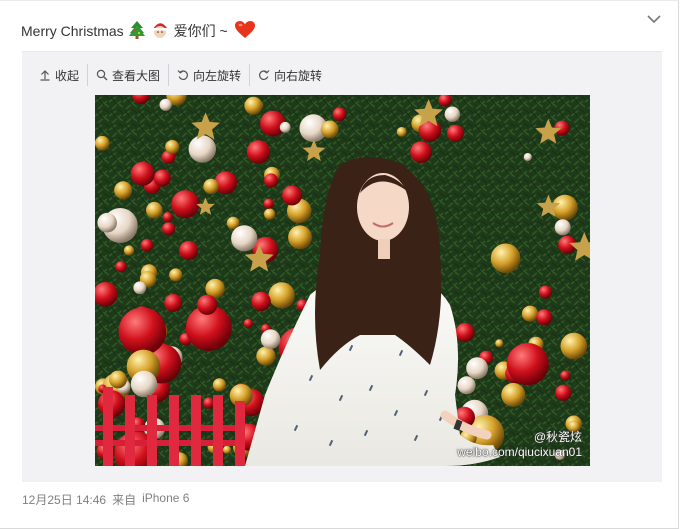 The height and width of the screenshot is (529, 680). I want to click on post-text-main: Merry Christmas, so click(72, 31).